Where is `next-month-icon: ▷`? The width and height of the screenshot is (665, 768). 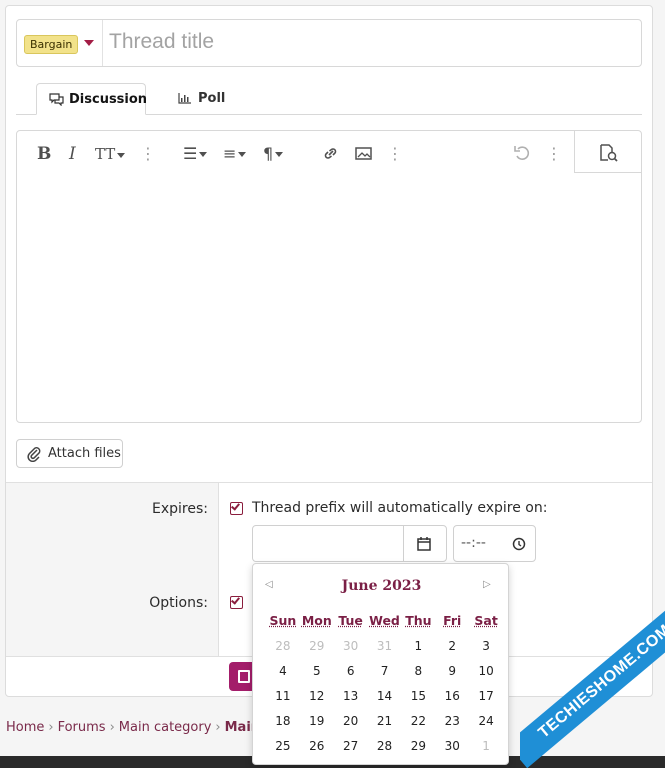
next-month-icon: ▷ is located at coordinates (487, 584).